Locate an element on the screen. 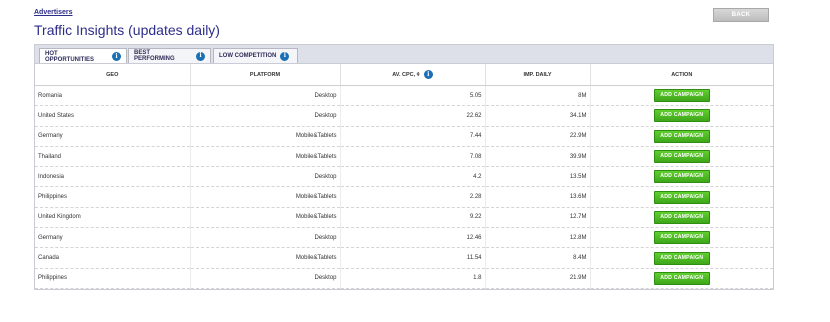 The image size is (830, 322). cpc-cell: 12.46 is located at coordinates (413, 238).